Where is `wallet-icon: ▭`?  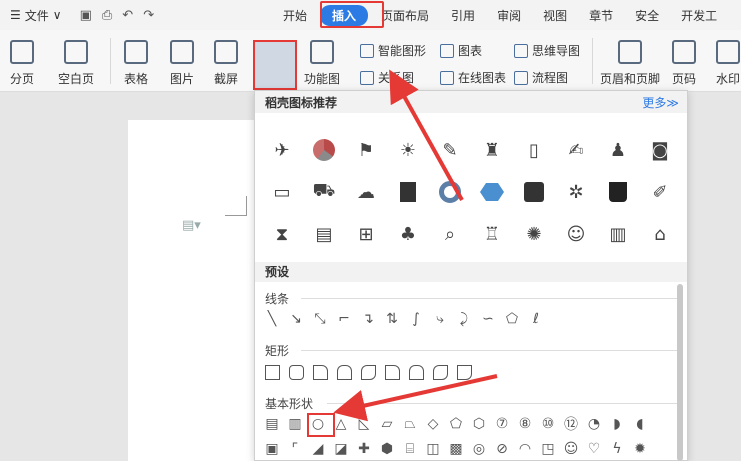
wallet-icon: ▭ is located at coordinates (282, 192).